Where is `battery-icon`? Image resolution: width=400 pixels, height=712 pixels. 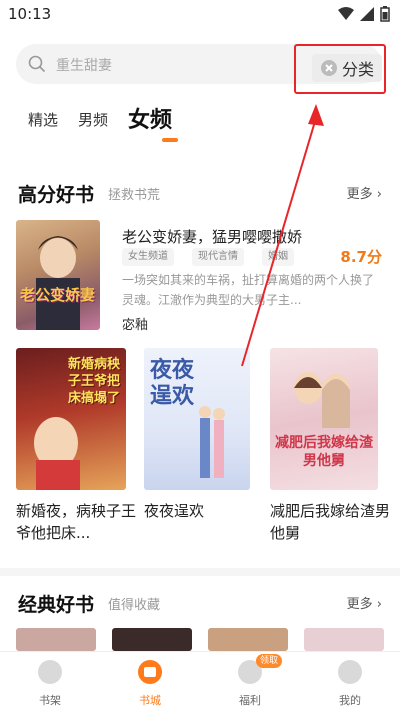 battery-icon is located at coordinates (385, 14).